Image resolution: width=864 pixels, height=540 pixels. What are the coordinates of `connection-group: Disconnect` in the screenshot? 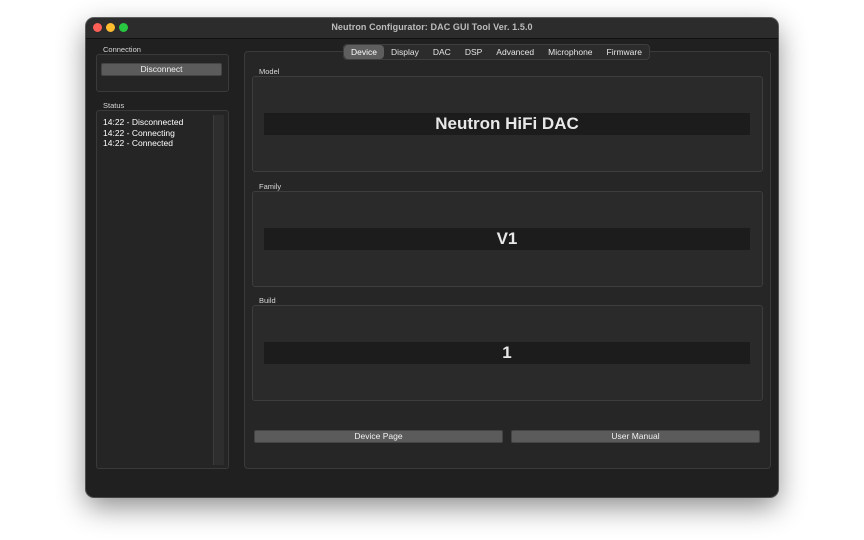 It's located at (162, 73).